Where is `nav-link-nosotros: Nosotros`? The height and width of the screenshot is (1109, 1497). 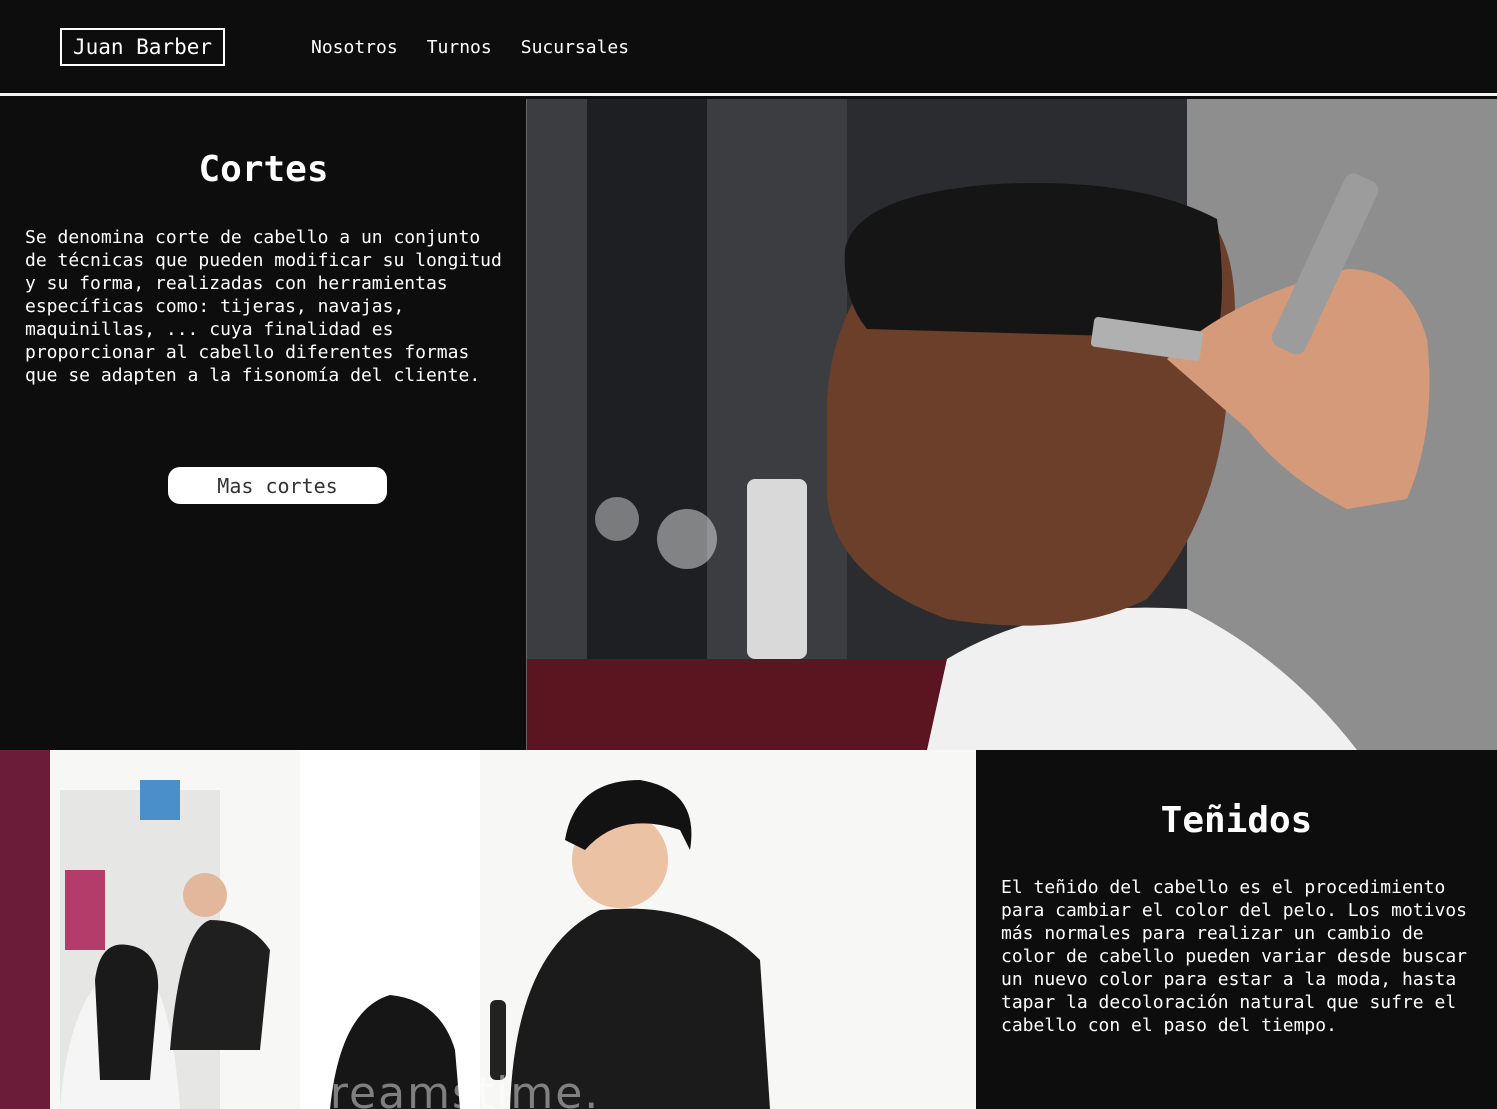 nav-link-nosotros: Nosotros is located at coordinates (354, 48).